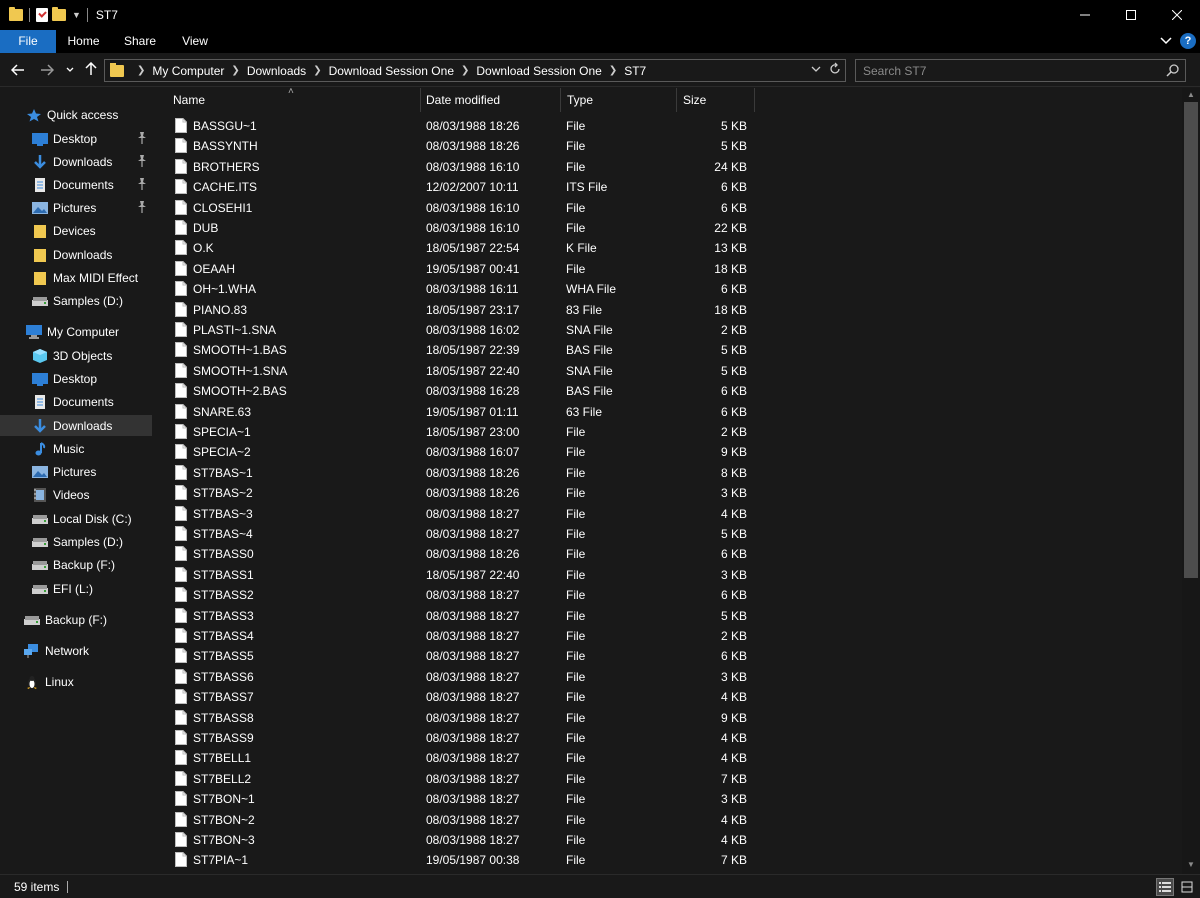  I want to click on sidebar-item-samples-d-quick: Samples (D:), so click(76, 300).